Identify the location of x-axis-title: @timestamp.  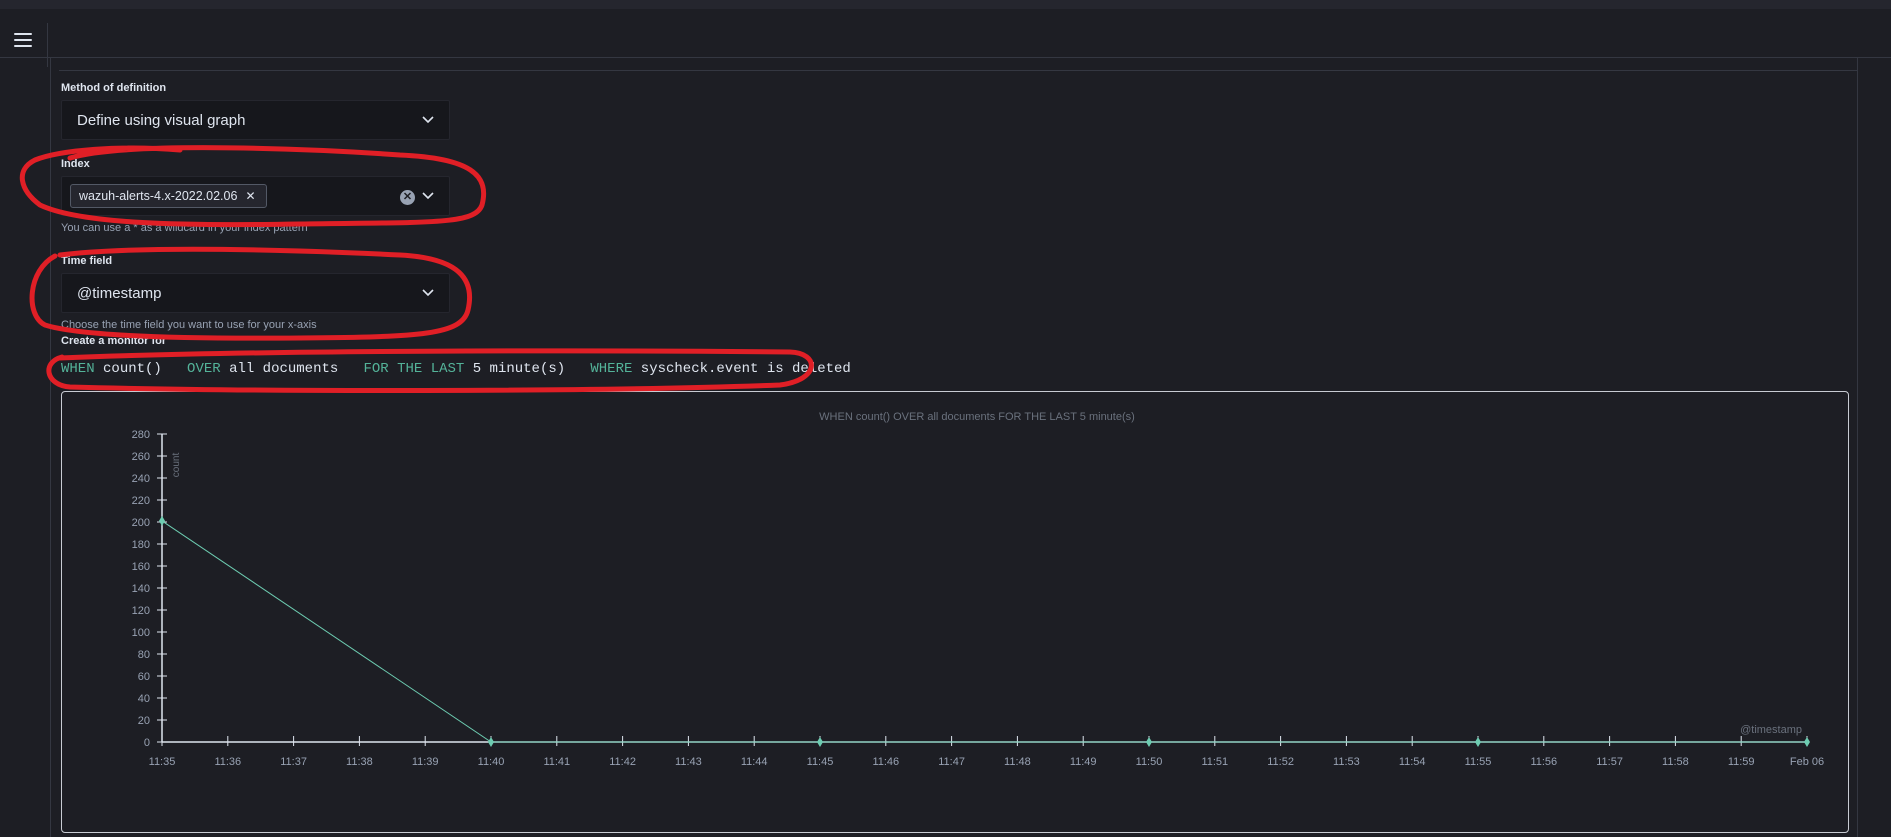
(1771, 730).